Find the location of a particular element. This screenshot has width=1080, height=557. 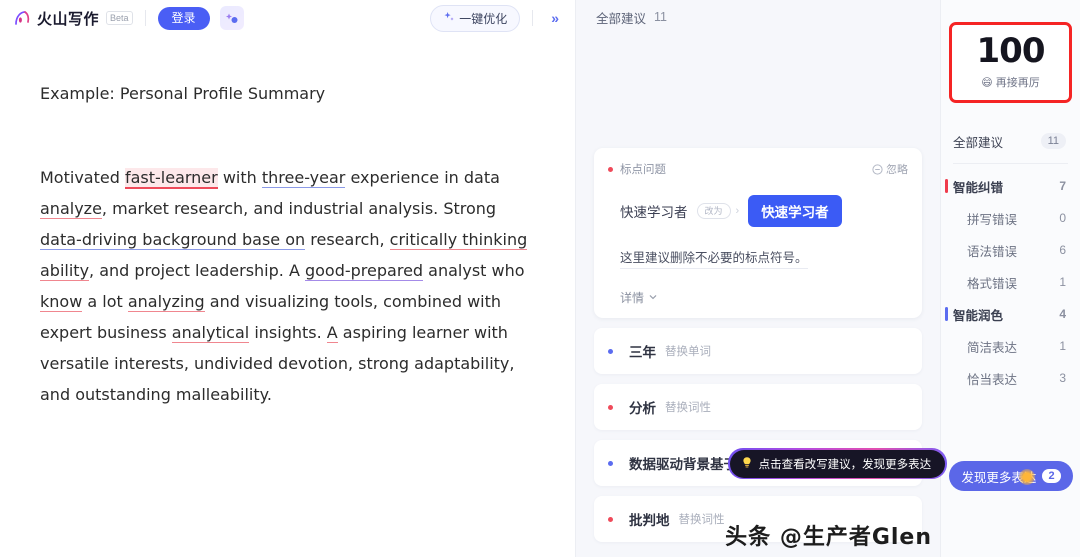

top-toolbar: 火山写作 Beta 登录 一键优化 » is located at coordinates (287, 18).